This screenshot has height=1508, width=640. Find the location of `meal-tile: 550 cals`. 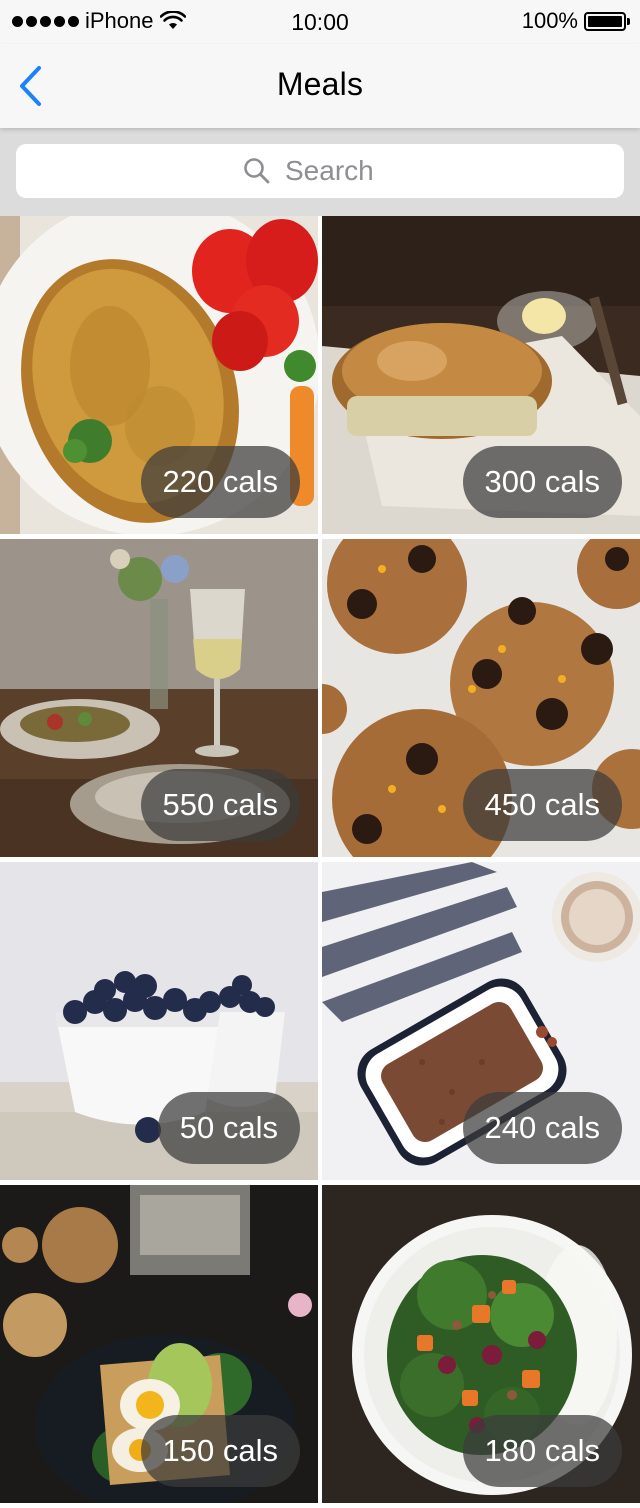

meal-tile: 550 cals is located at coordinates (159, 698).